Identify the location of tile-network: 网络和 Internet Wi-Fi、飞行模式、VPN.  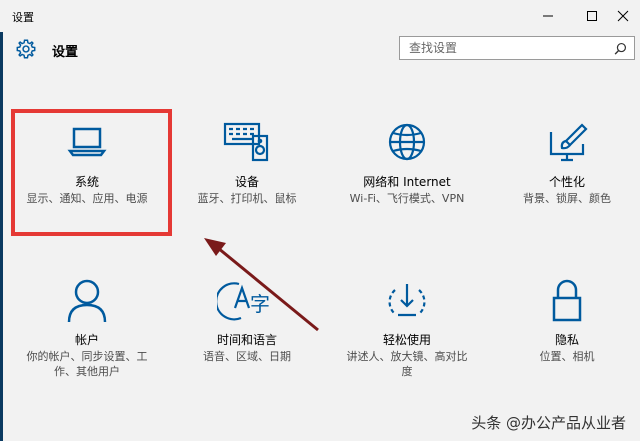
(407, 163).